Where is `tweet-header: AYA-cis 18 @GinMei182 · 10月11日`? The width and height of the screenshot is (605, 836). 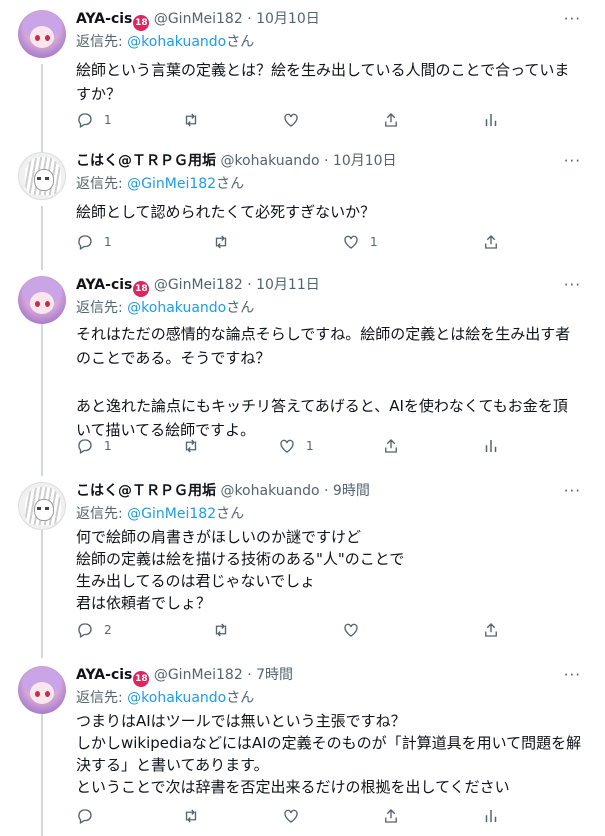
tweet-header: AYA-cis 18 @GinMei182 · 10月11日 is located at coordinates (198, 286).